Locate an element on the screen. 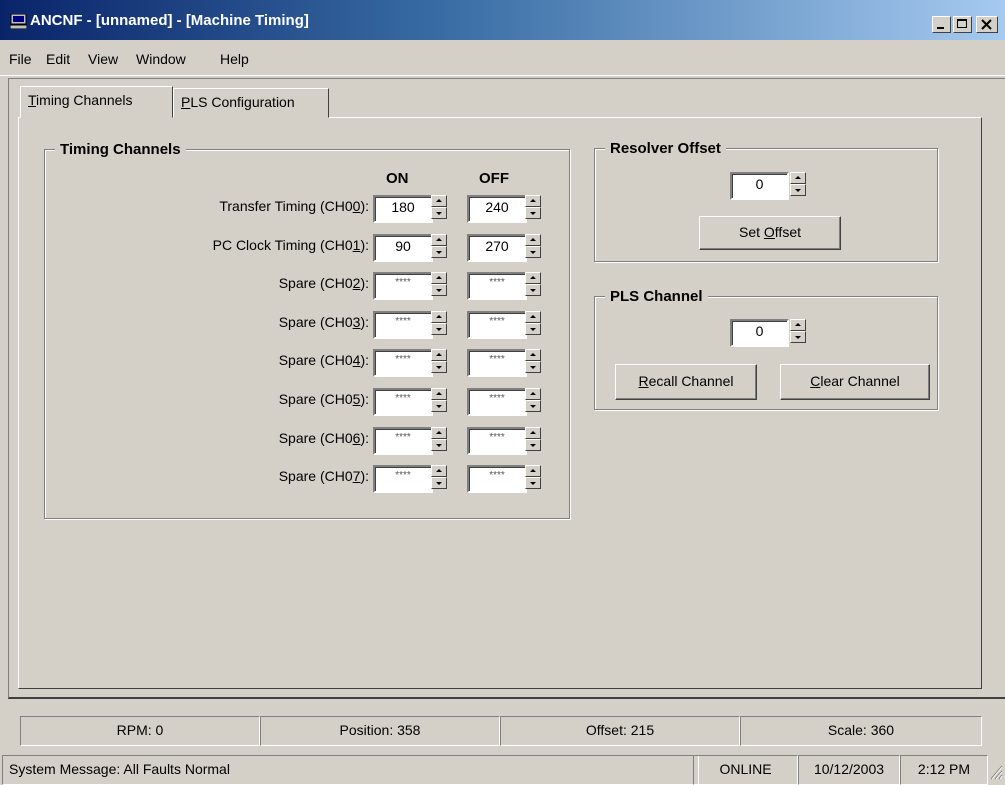 This screenshot has height=785, width=1005. resolver-offset-field: 0 is located at coordinates (759, 186).